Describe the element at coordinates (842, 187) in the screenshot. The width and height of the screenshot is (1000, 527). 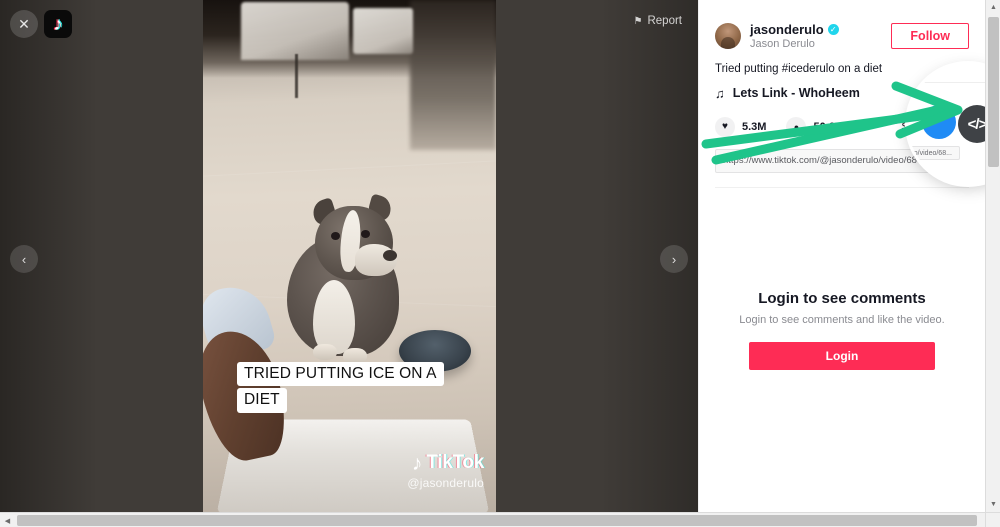
I see `panel-divider` at that location.